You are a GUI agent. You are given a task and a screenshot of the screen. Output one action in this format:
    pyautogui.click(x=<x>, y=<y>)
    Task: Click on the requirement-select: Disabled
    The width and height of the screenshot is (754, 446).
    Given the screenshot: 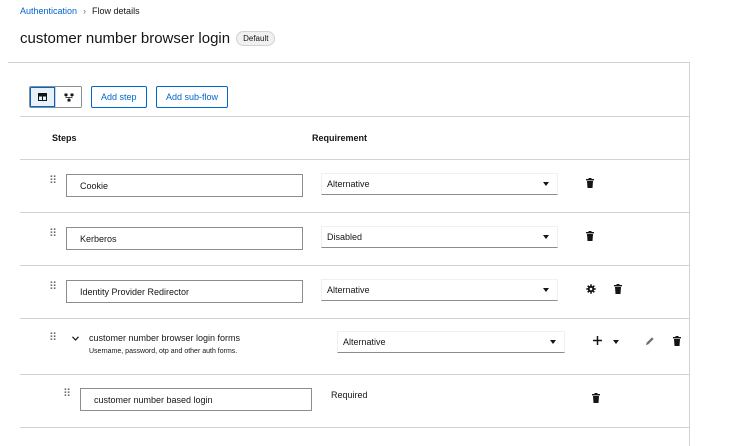 What is the action you would take?
    pyautogui.click(x=439, y=237)
    